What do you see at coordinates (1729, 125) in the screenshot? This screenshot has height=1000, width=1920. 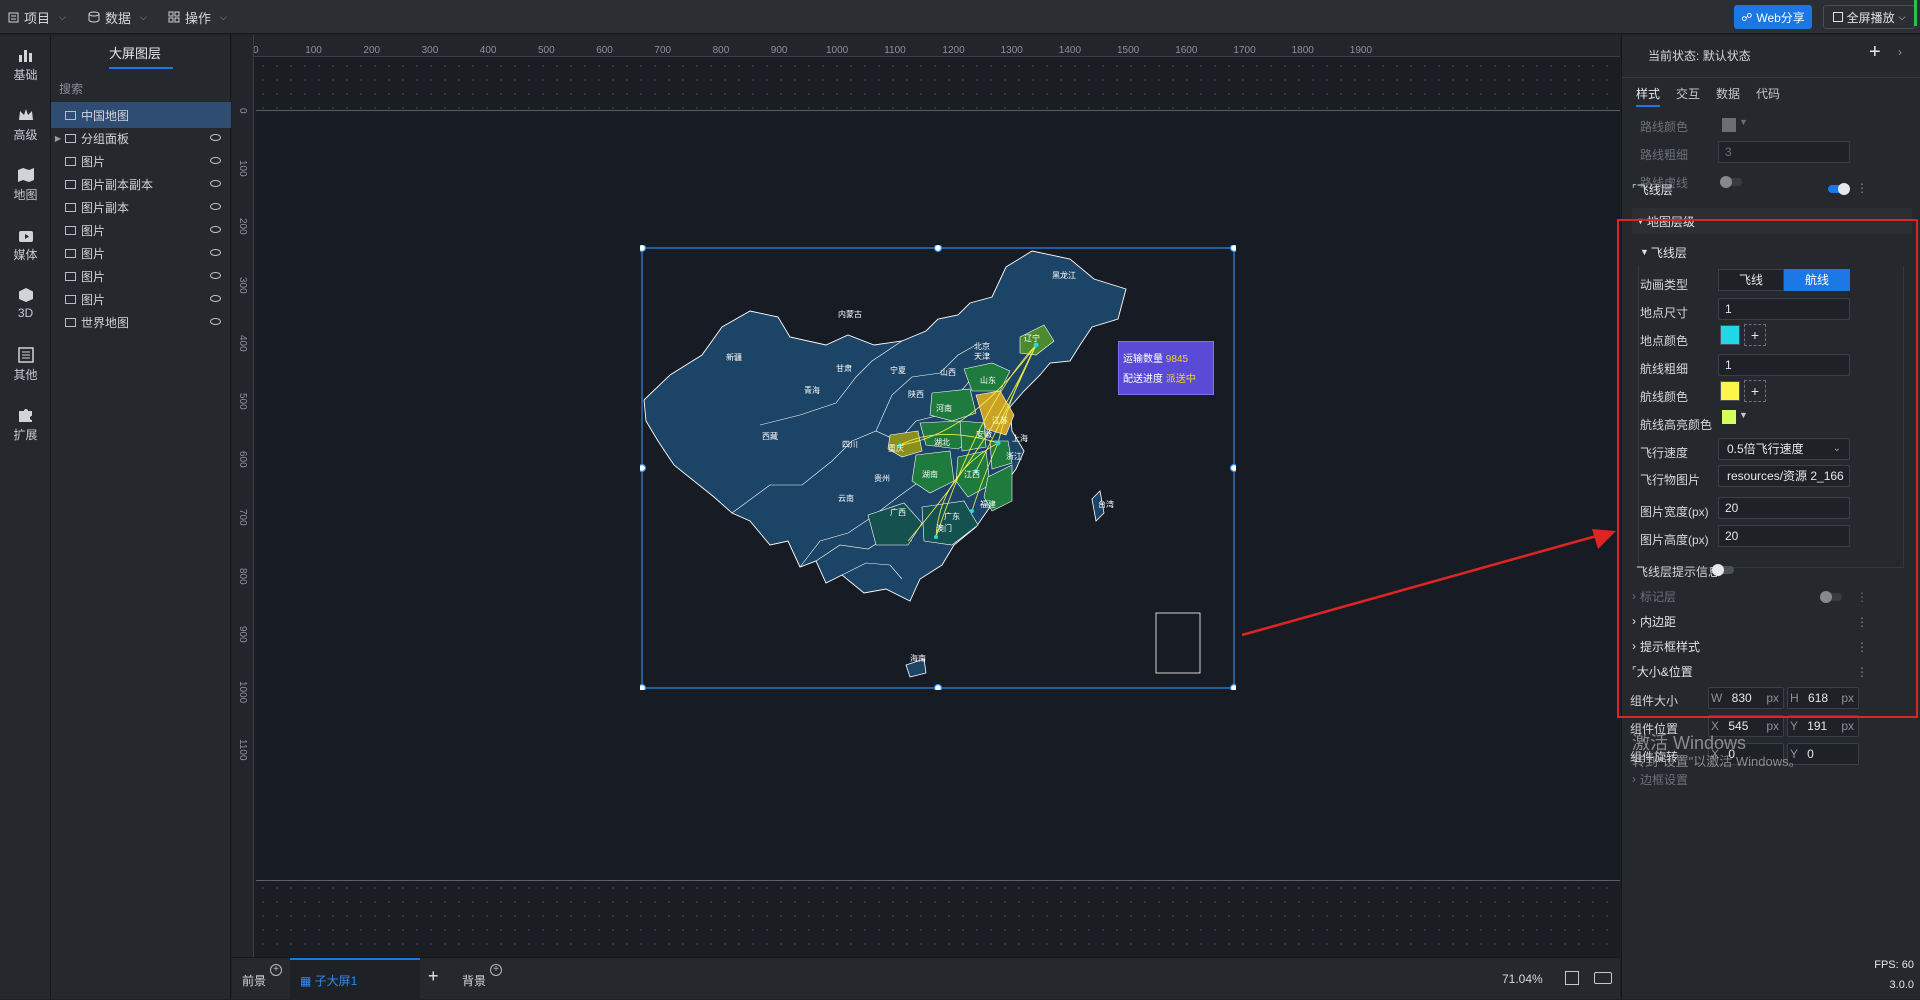 I see `route-color-swatch` at bounding box center [1729, 125].